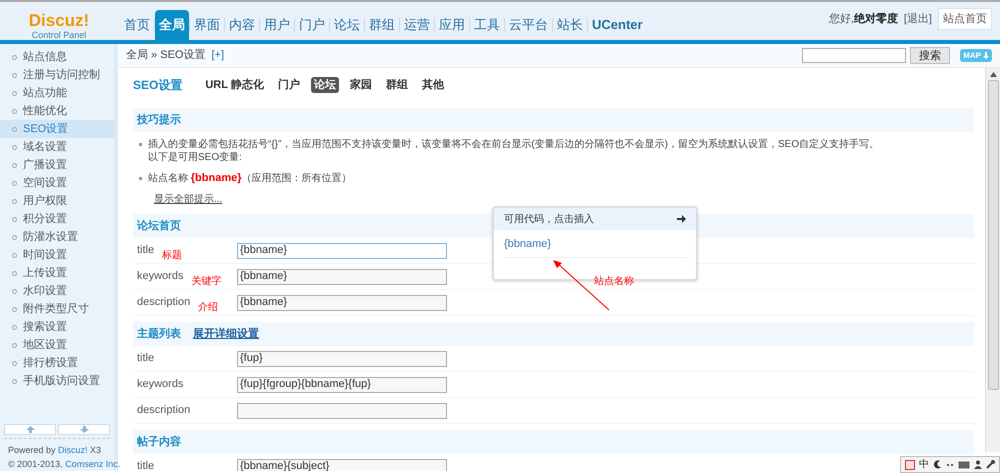  Describe the element at coordinates (57, 75) in the screenshot. I see `sidebar-item: 注册与访问控制` at that location.